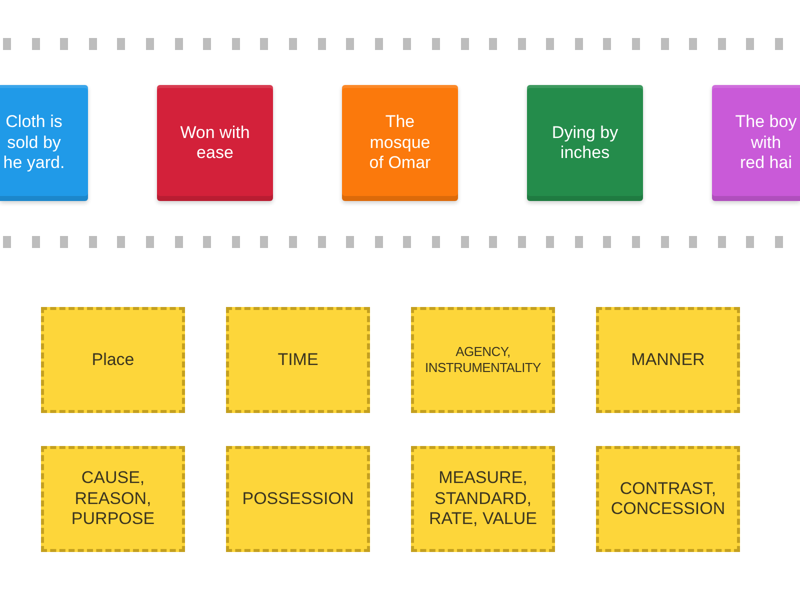 The width and height of the screenshot is (800, 600). What do you see at coordinates (483, 360) in the screenshot?
I see `category-drop-zone: AGENCY, INSTRUMENTALITY` at bounding box center [483, 360].